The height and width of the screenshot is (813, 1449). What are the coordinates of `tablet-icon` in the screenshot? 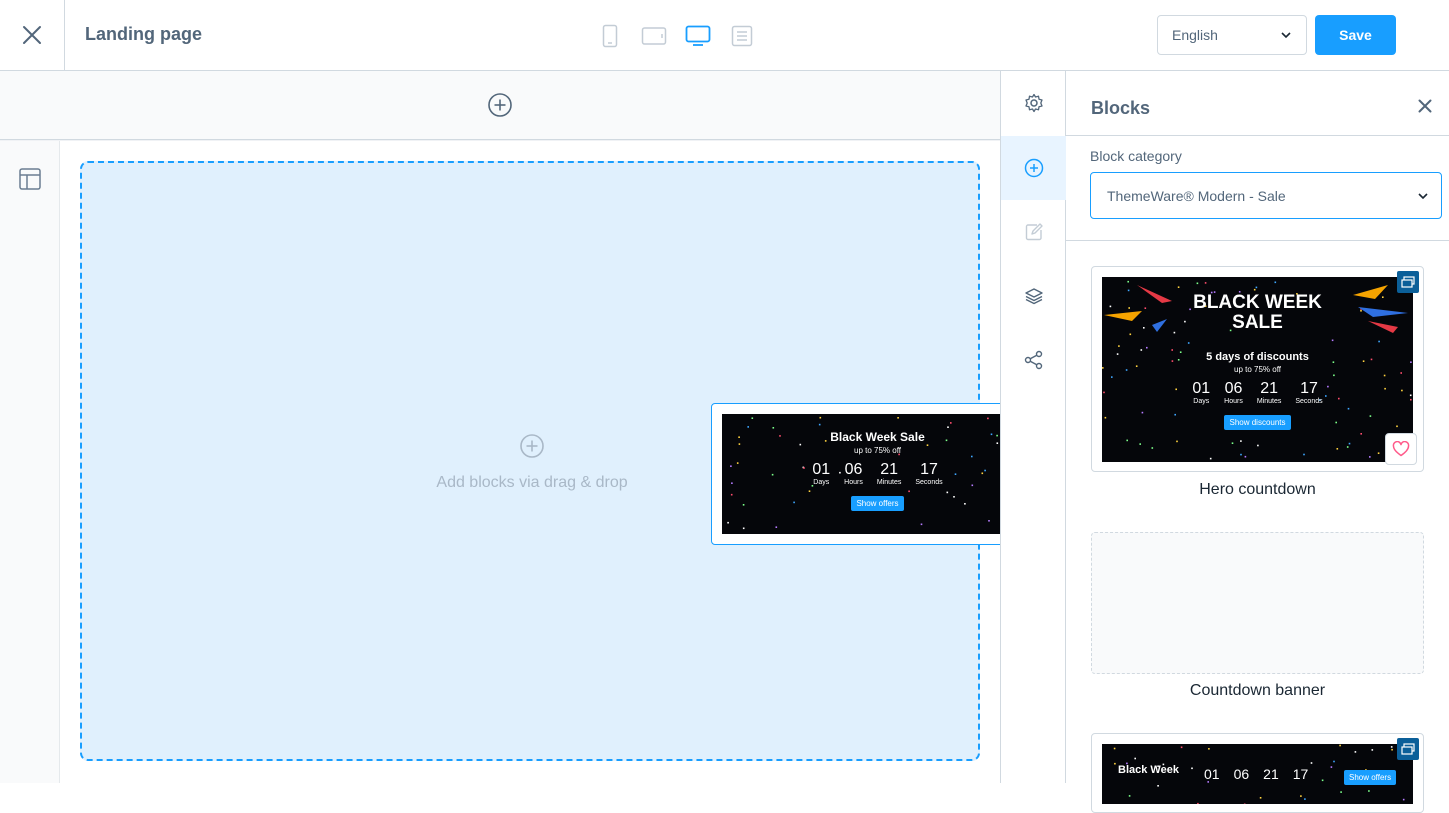 It's located at (654, 36).